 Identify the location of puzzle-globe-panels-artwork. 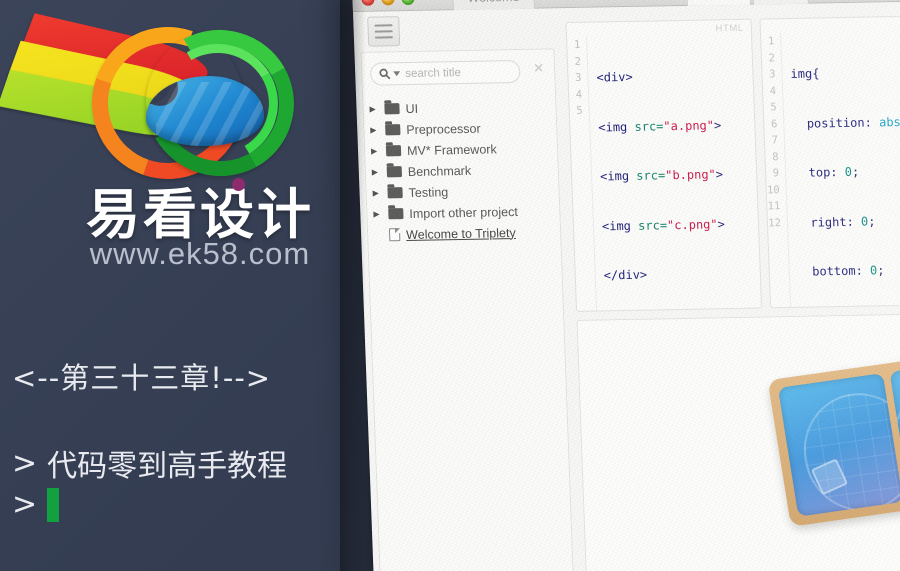
(833, 437).